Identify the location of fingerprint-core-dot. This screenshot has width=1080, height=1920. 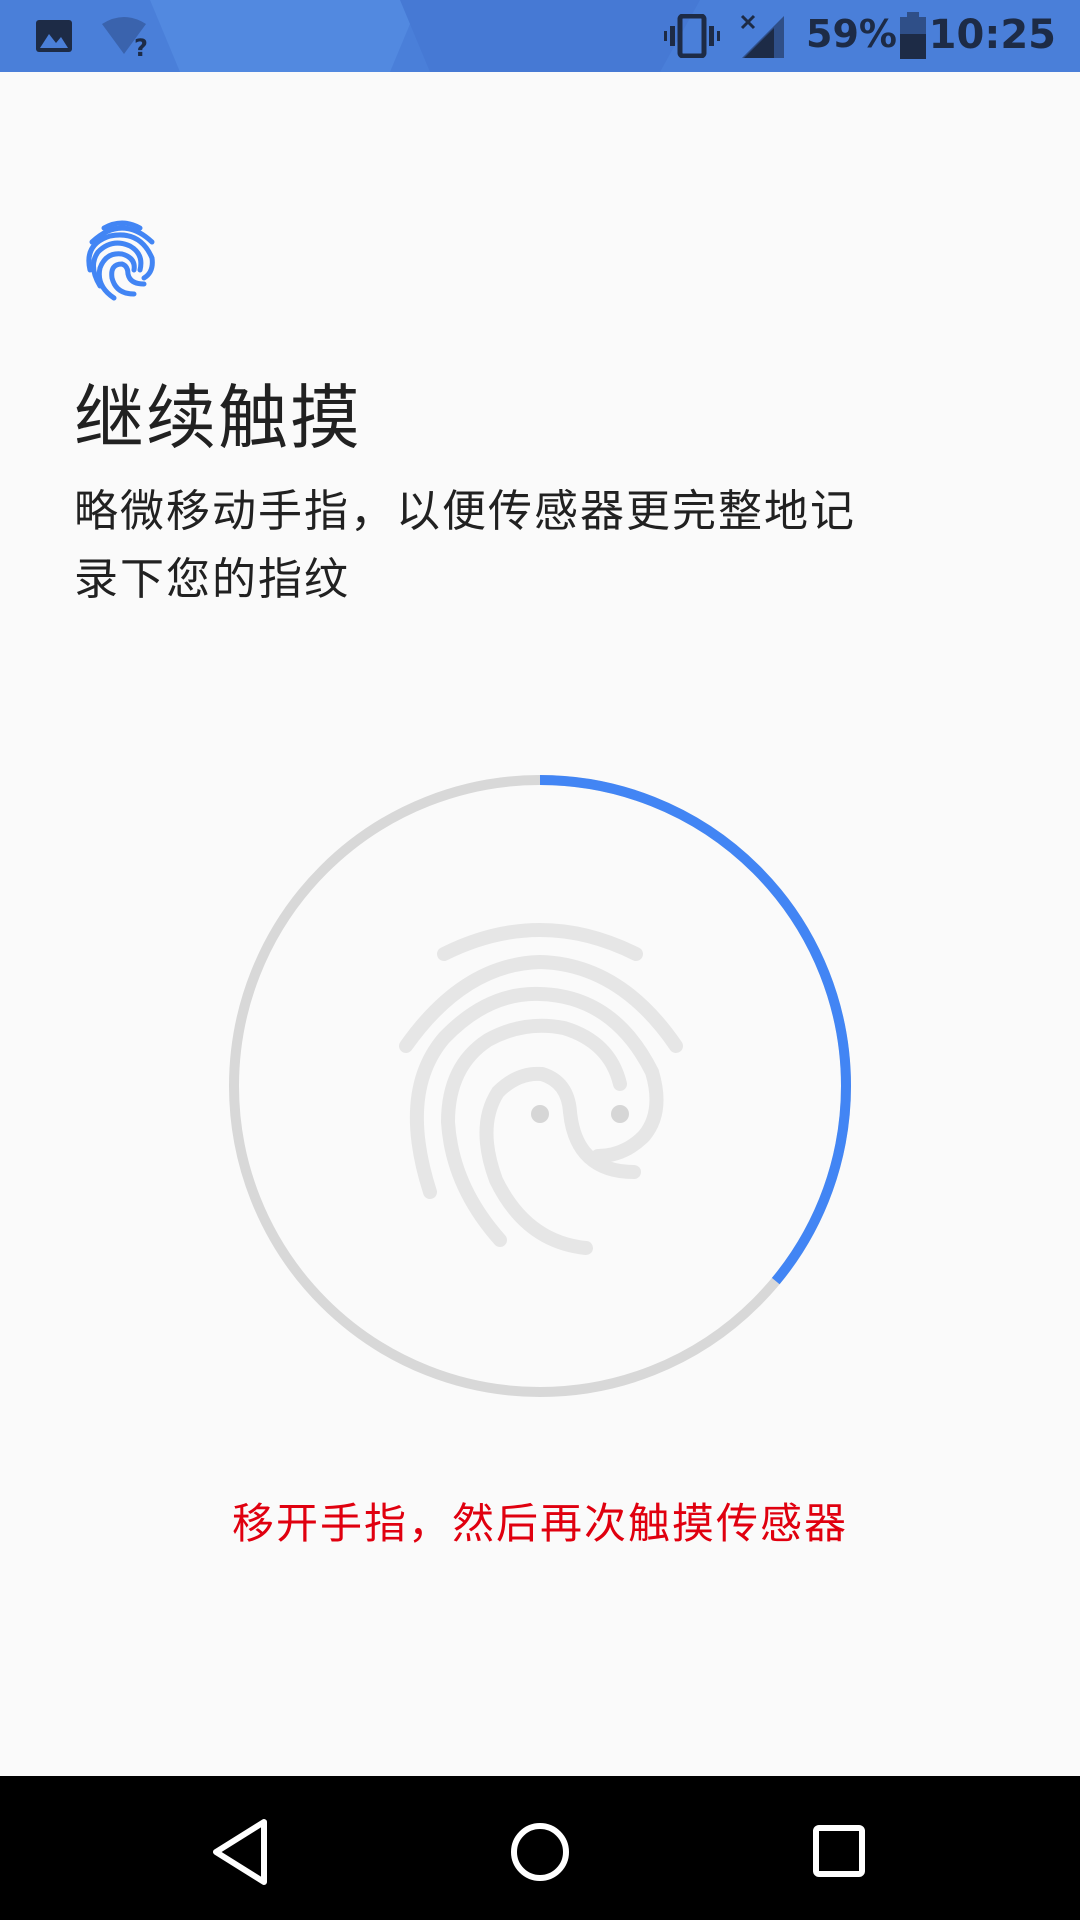
(540, 1114).